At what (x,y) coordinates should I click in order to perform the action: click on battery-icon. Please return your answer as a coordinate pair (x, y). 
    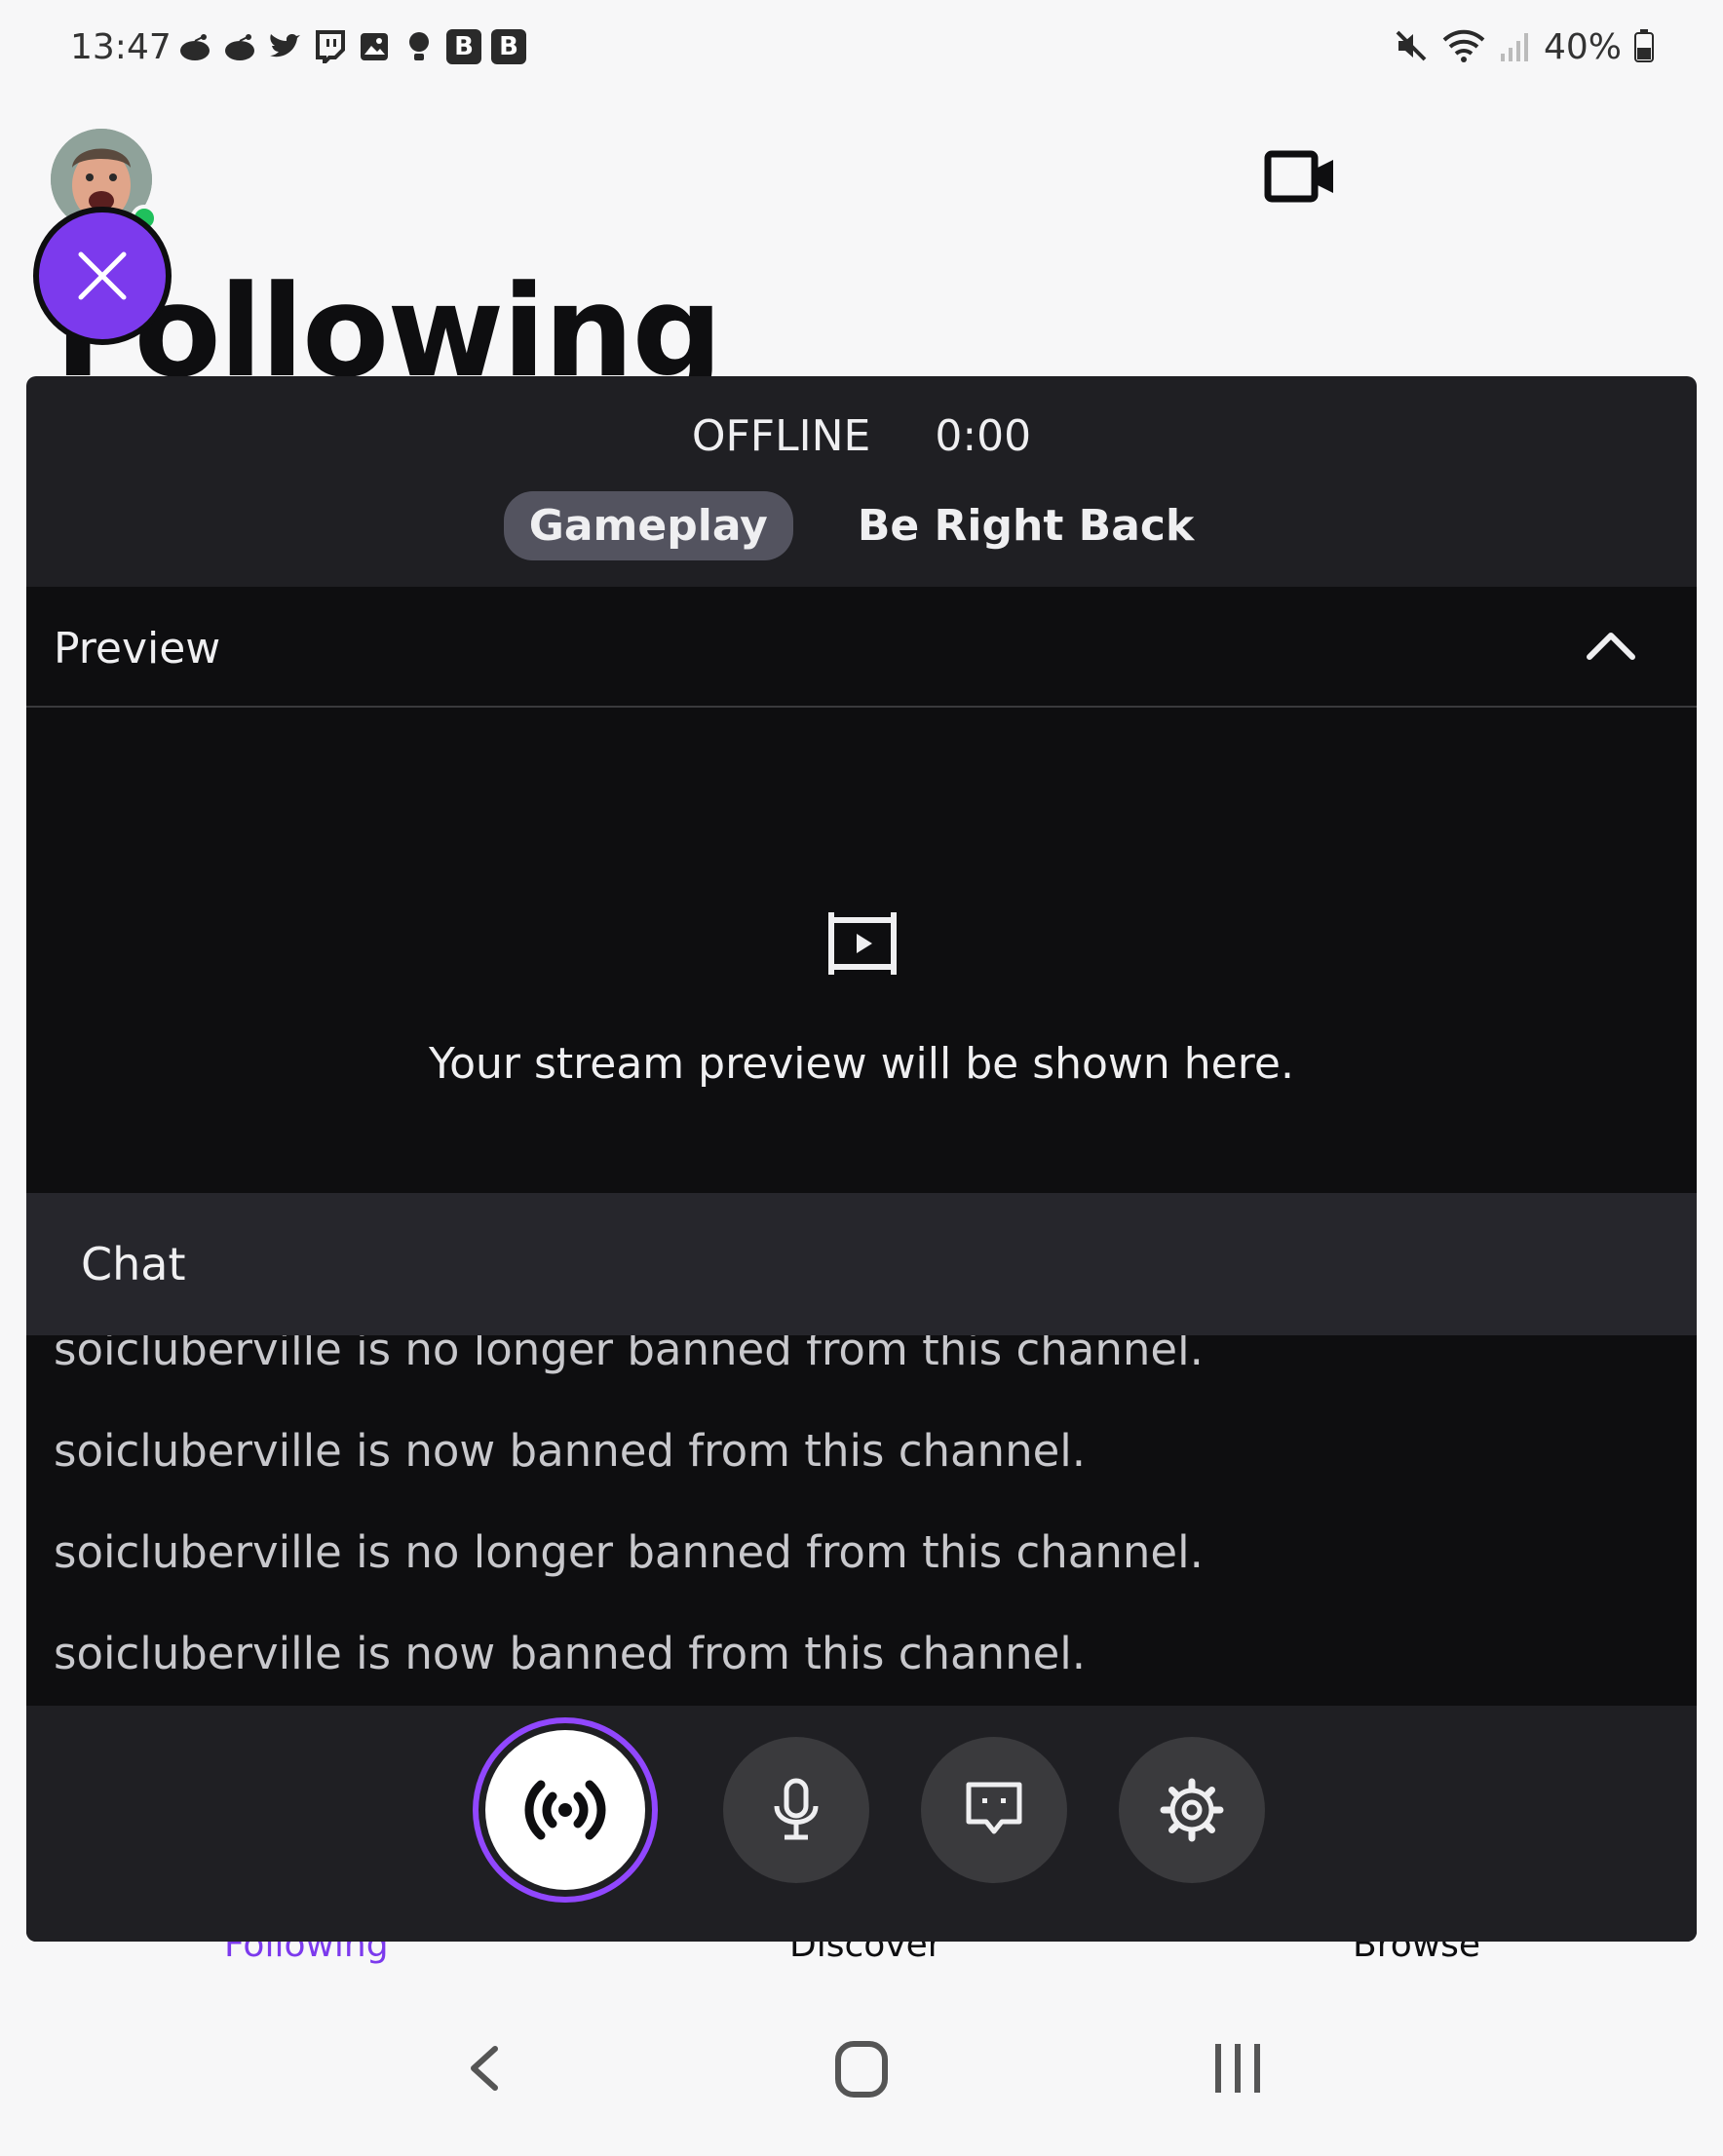
    Looking at the image, I should click on (1644, 47).